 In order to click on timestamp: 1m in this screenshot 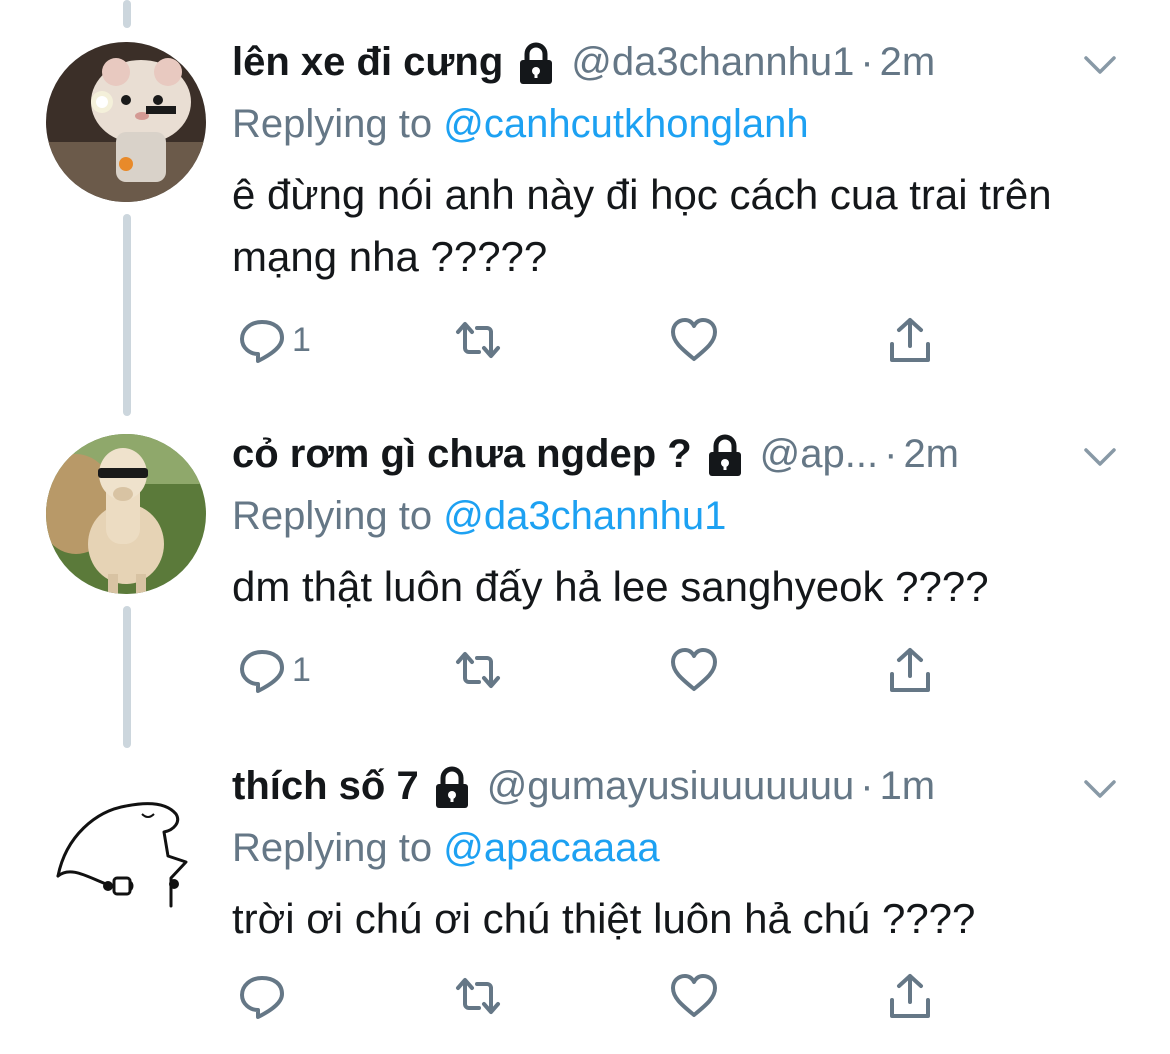, I will do `click(908, 786)`.